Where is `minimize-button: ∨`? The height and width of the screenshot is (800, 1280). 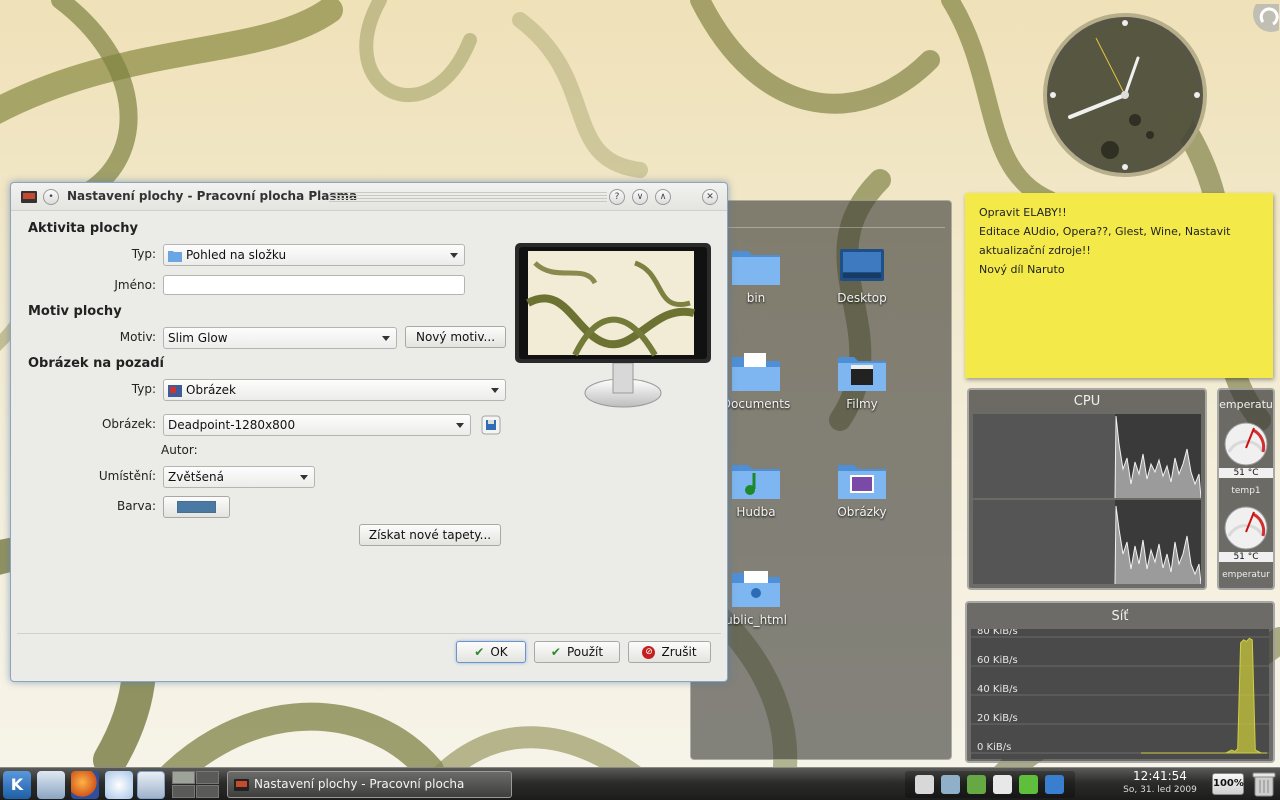 minimize-button: ∨ is located at coordinates (640, 197).